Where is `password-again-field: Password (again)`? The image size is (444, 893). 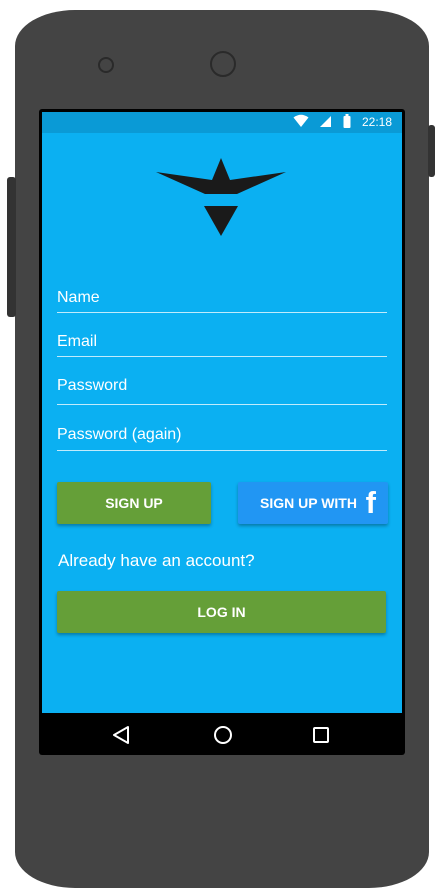
password-again-field: Password (again) is located at coordinates (222, 433).